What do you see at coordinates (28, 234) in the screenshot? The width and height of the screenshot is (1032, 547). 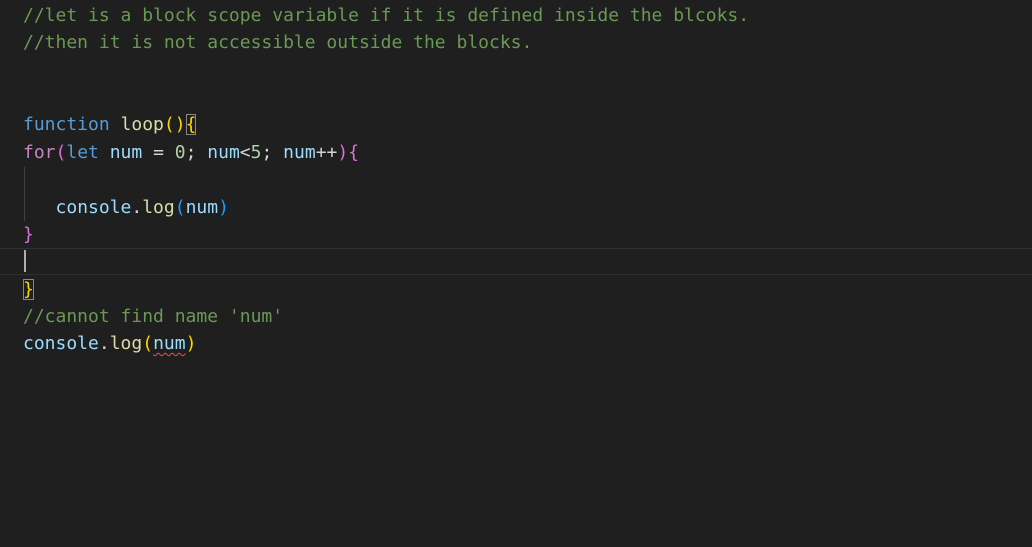 I see `code-line-9: }` at bounding box center [28, 234].